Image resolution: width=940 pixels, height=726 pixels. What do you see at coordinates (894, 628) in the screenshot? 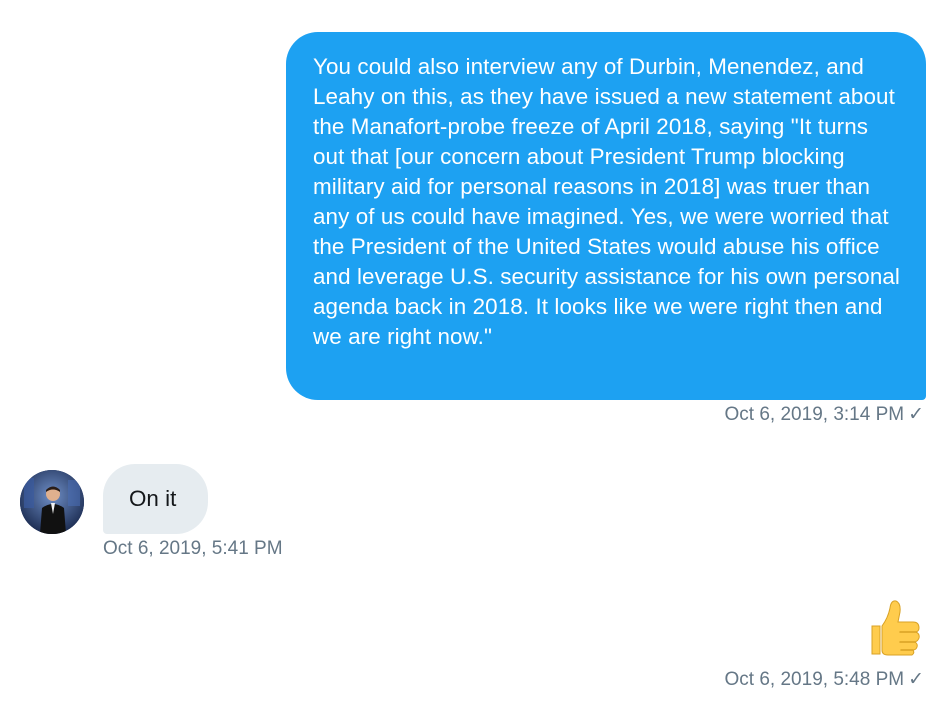
I see `thumbs-up-icon` at bounding box center [894, 628].